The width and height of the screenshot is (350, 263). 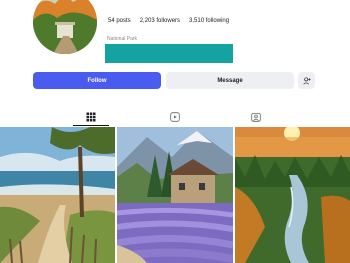 I want to click on add-person-icon, so click(x=306, y=80).